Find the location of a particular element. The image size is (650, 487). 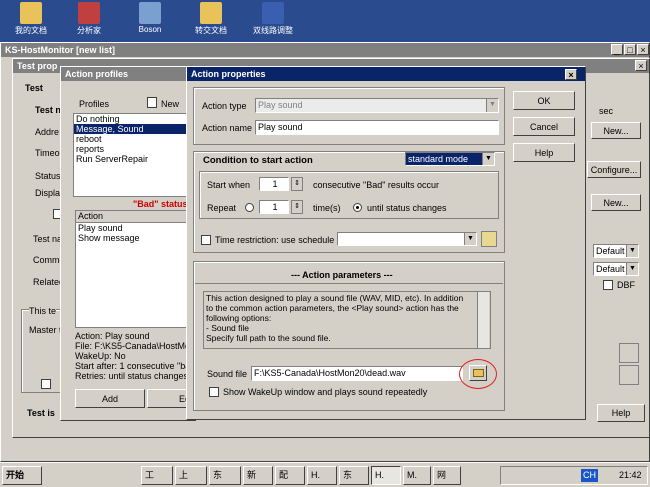

dialog-title: Action properties is located at coordinates (228, 74).